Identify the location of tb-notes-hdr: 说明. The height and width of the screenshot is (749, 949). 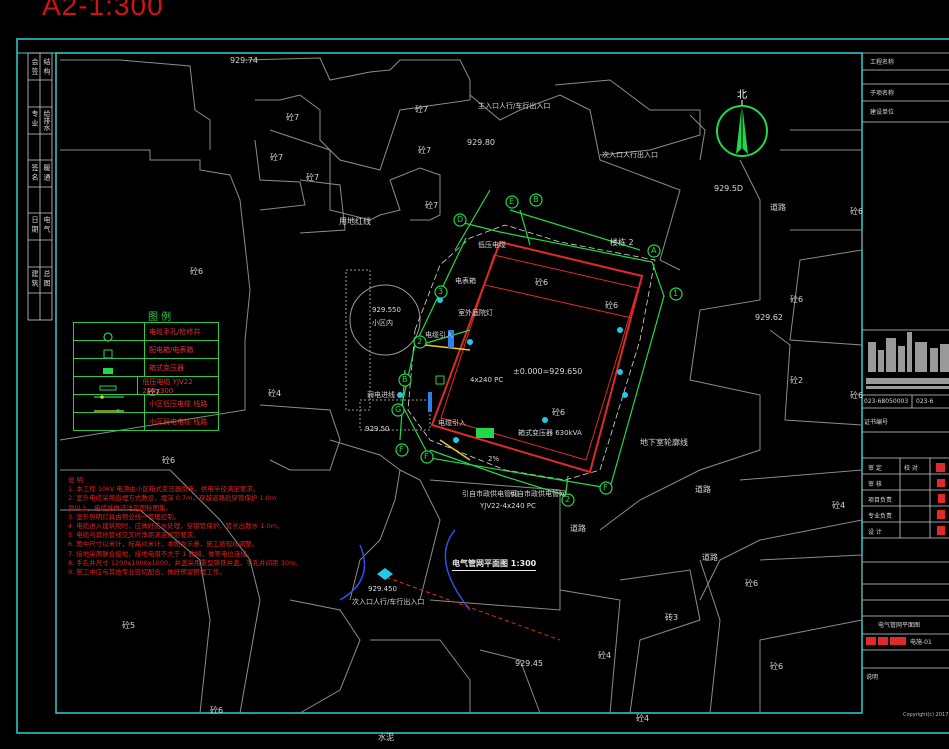
(872, 677).